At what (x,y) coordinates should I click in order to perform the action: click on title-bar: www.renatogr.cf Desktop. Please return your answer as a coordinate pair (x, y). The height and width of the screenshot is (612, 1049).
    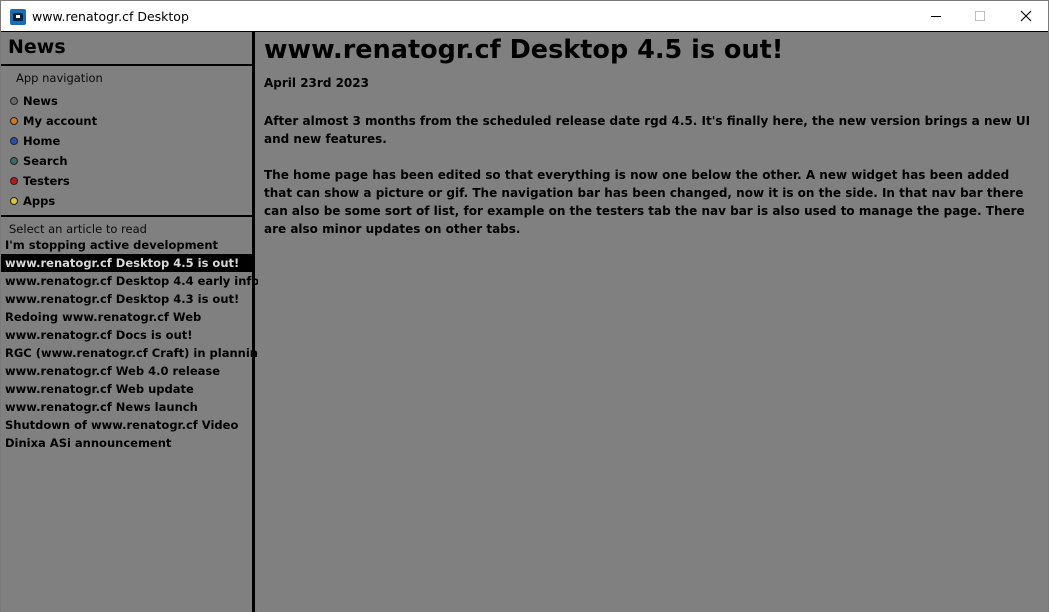
    Looking at the image, I should click on (524, 16).